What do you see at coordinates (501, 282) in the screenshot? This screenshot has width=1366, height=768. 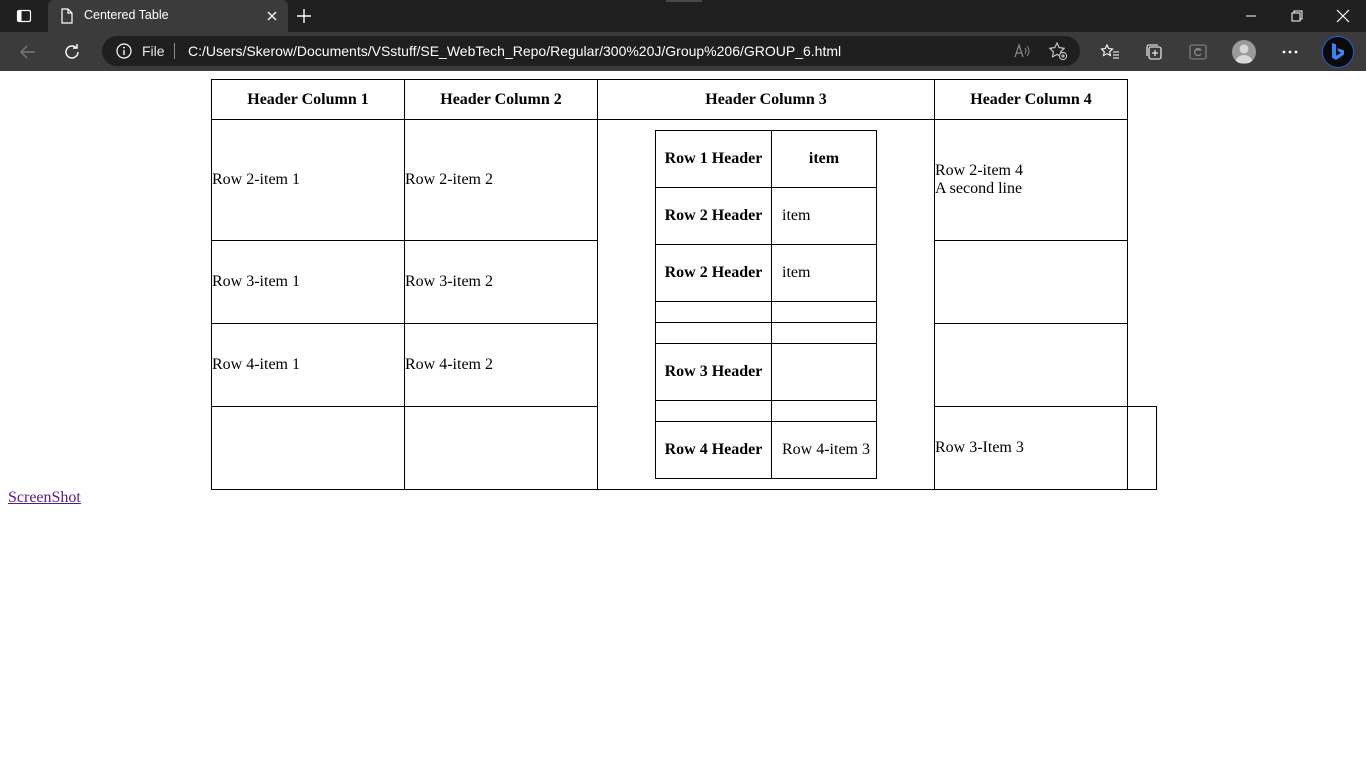 I see `table-cell: Row 3-item 2` at bounding box center [501, 282].